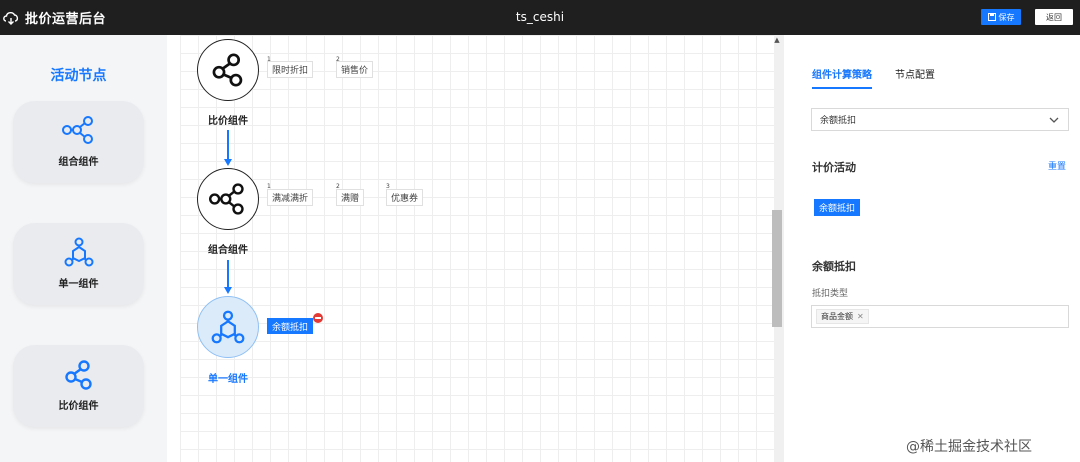 The image size is (1080, 462). Describe the element at coordinates (78, 406) in the screenshot. I see `palette-card-label: 比价组件` at that location.